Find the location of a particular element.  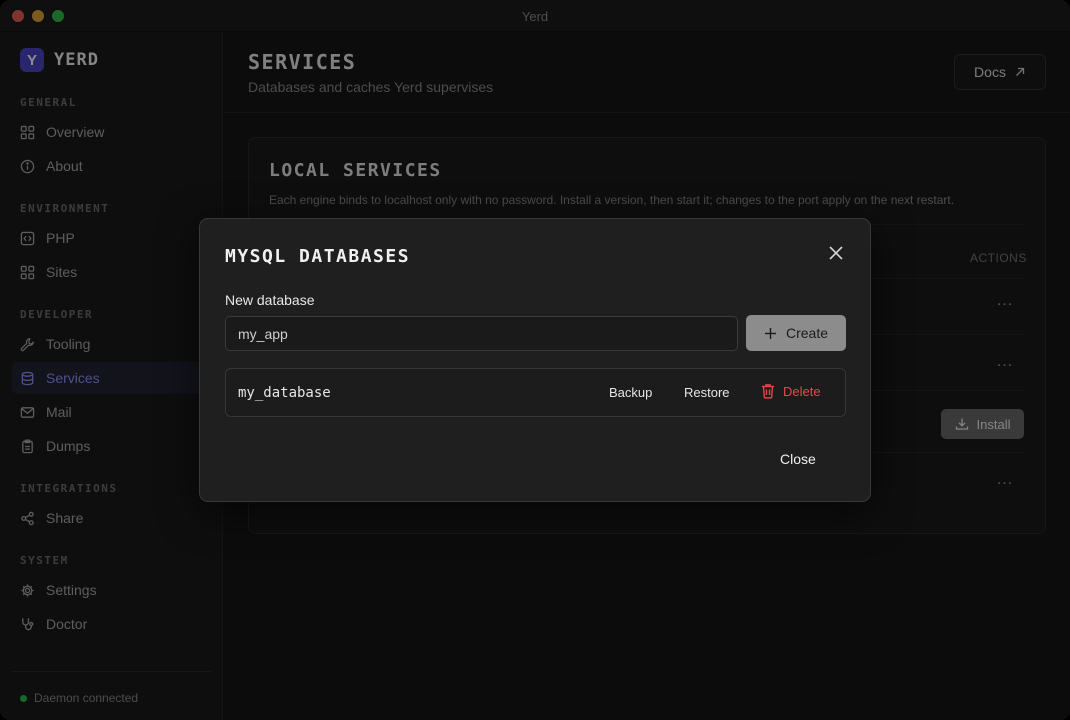

backup-button: Backup is located at coordinates (630, 392).